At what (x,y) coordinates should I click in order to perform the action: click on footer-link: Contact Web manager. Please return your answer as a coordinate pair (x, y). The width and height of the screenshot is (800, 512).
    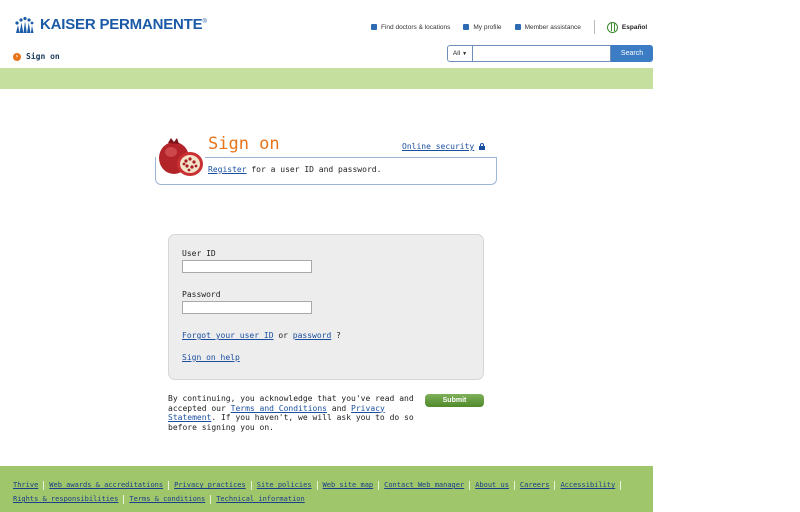
    Looking at the image, I should click on (424, 485).